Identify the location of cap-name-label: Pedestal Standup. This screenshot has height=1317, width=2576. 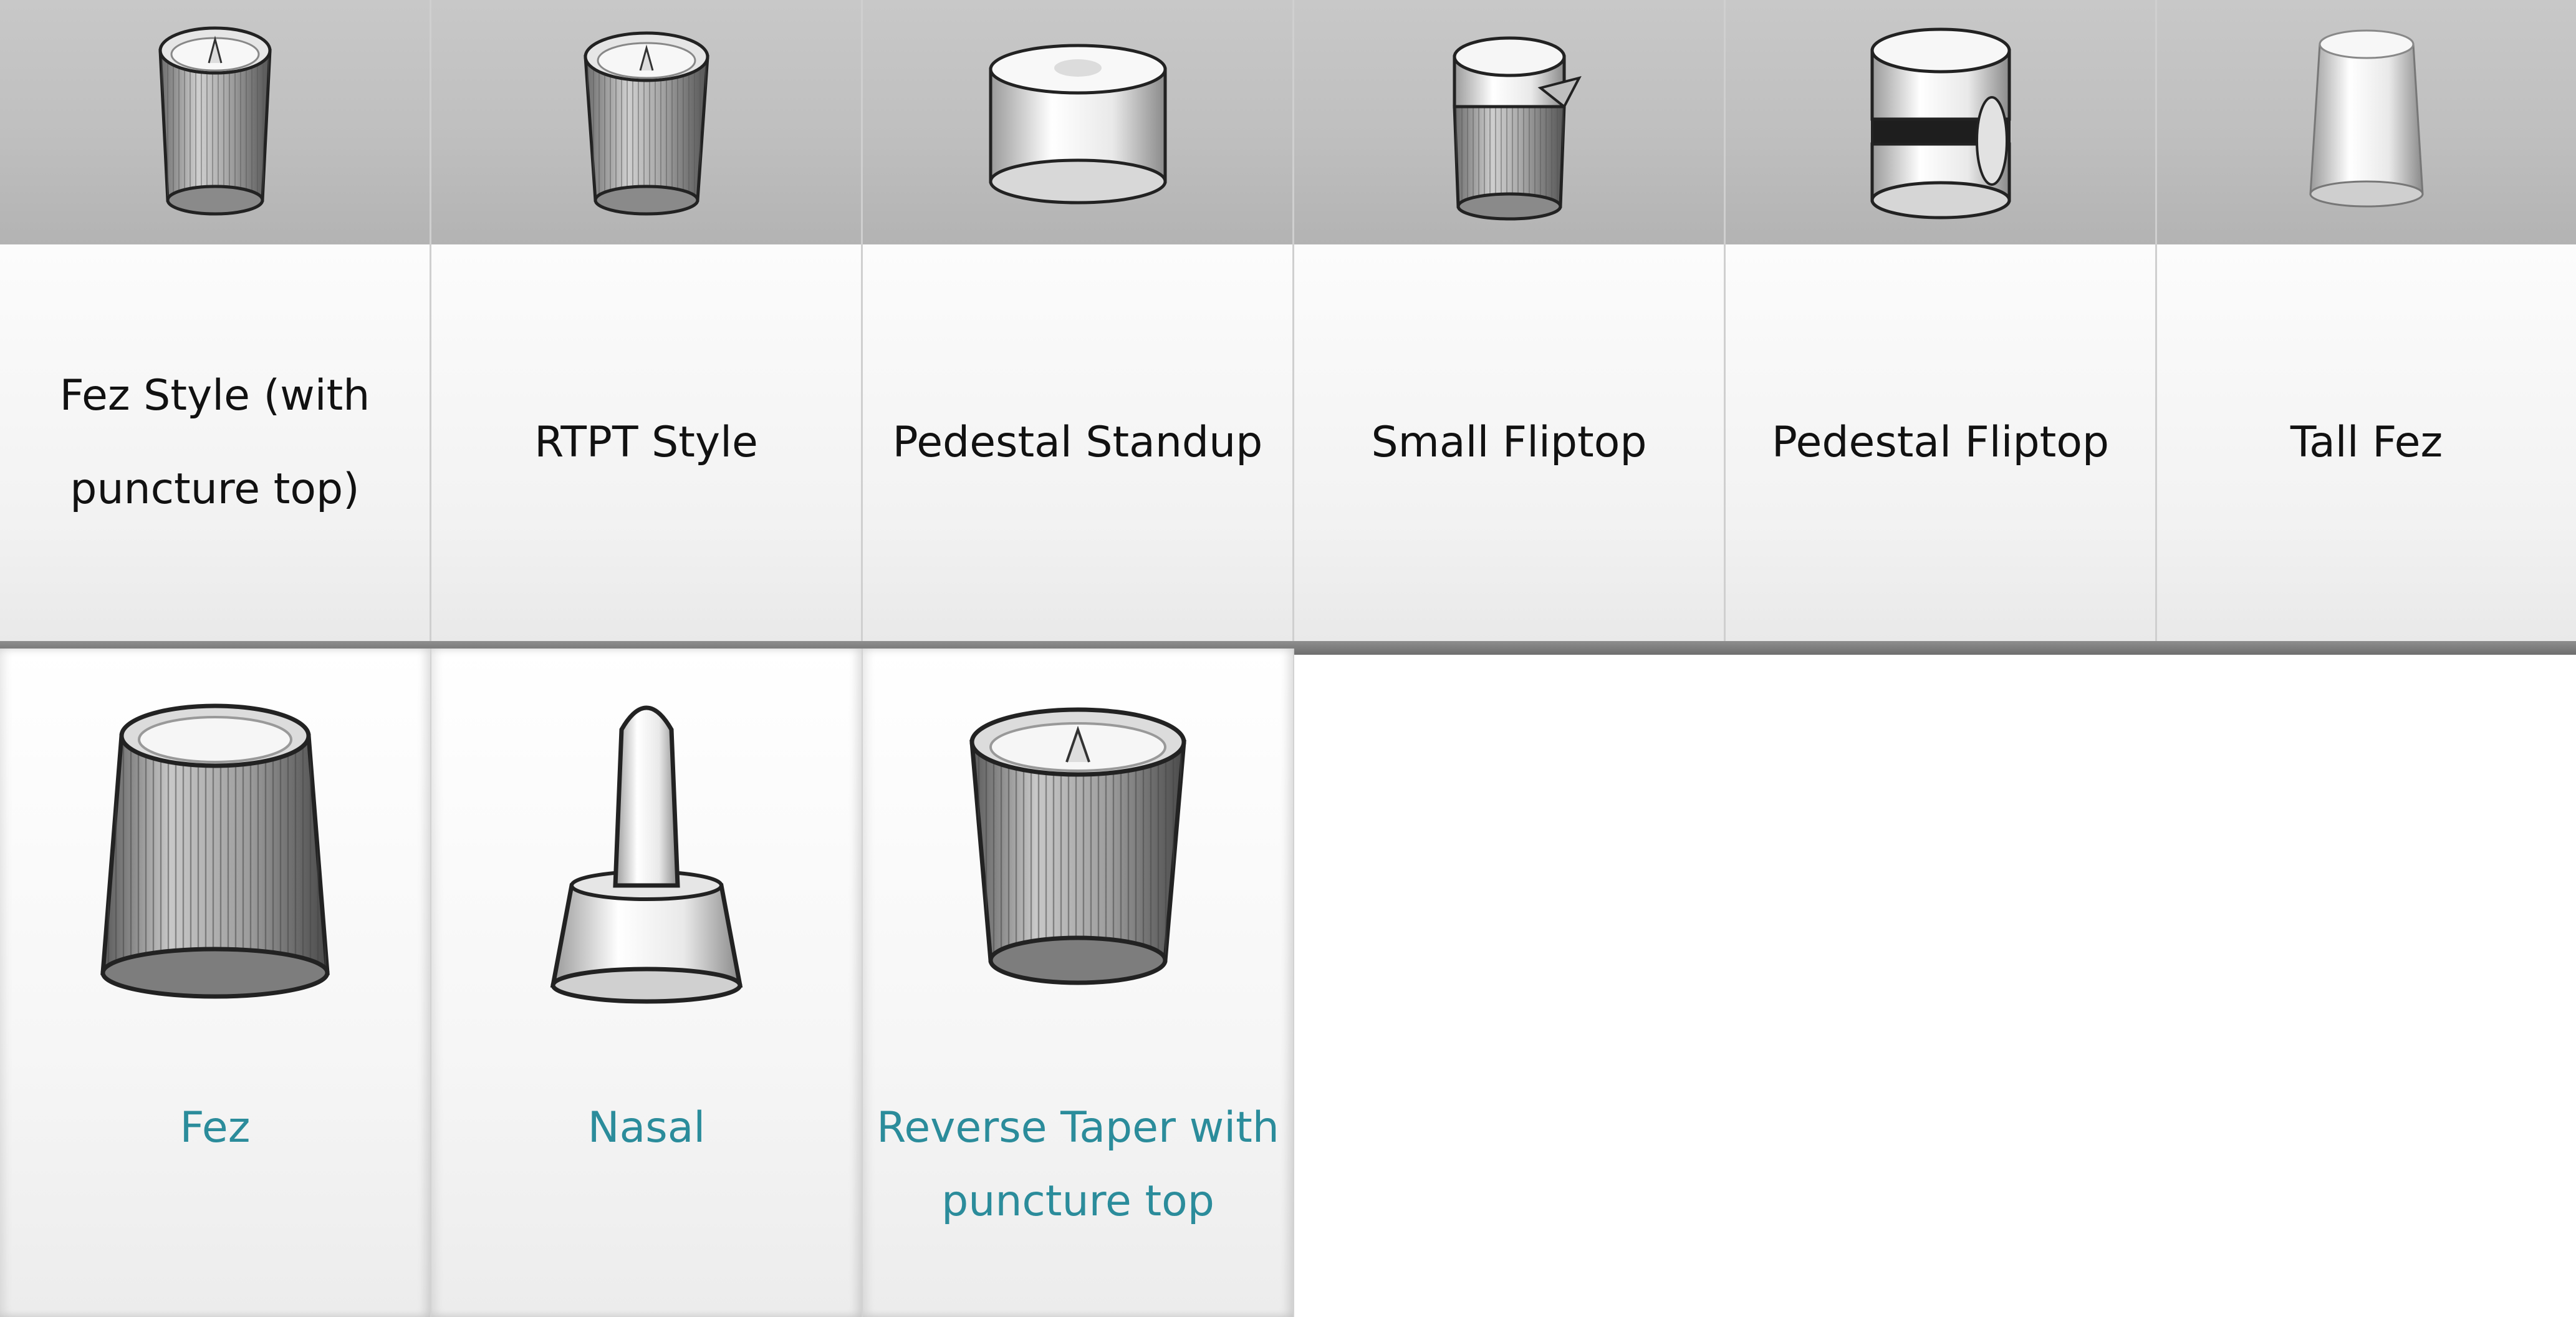
(1077, 442).